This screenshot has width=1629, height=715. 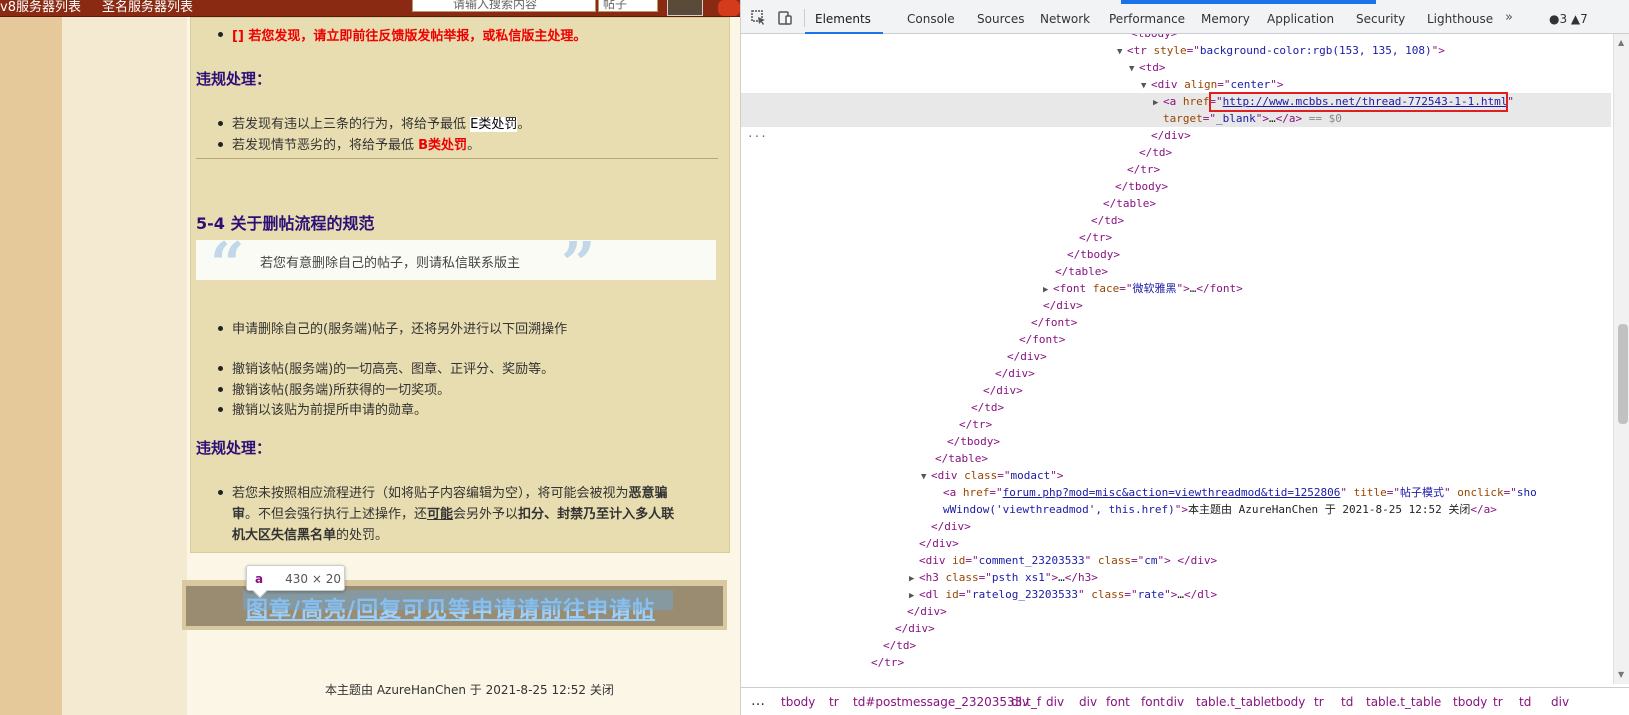 I want to click on scroll-up-arrow-icon: ▲, so click(x=1621, y=42).